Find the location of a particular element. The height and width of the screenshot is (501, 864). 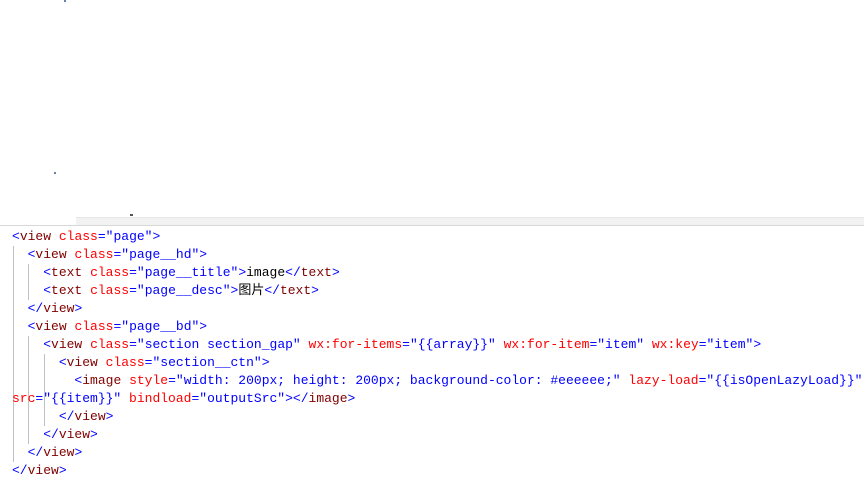

code-line: <view class="section__ctn"> is located at coordinates (437, 363).